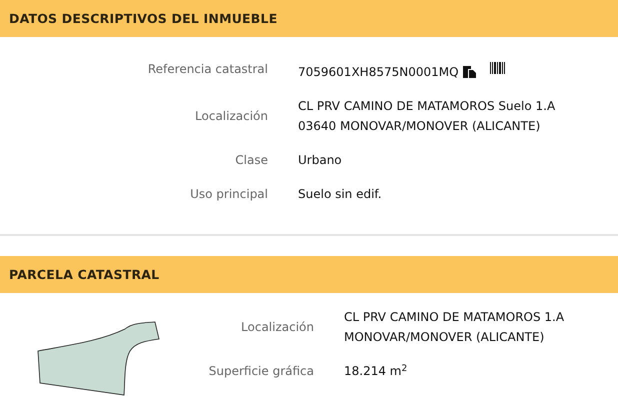 Image resolution: width=618 pixels, height=417 pixels. Describe the element at coordinates (497, 68) in the screenshot. I see `barcode-icon` at that location.